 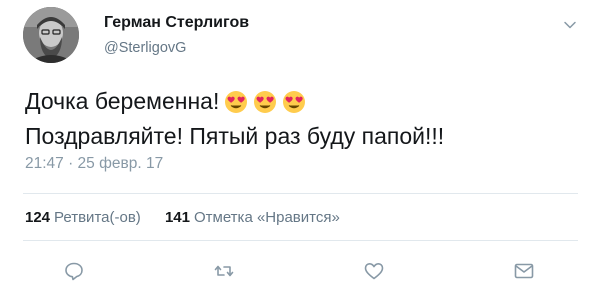 What do you see at coordinates (94, 164) in the screenshot?
I see `tweet-timestamp: 21:47 · 25 февр. 17` at bounding box center [94, 164].